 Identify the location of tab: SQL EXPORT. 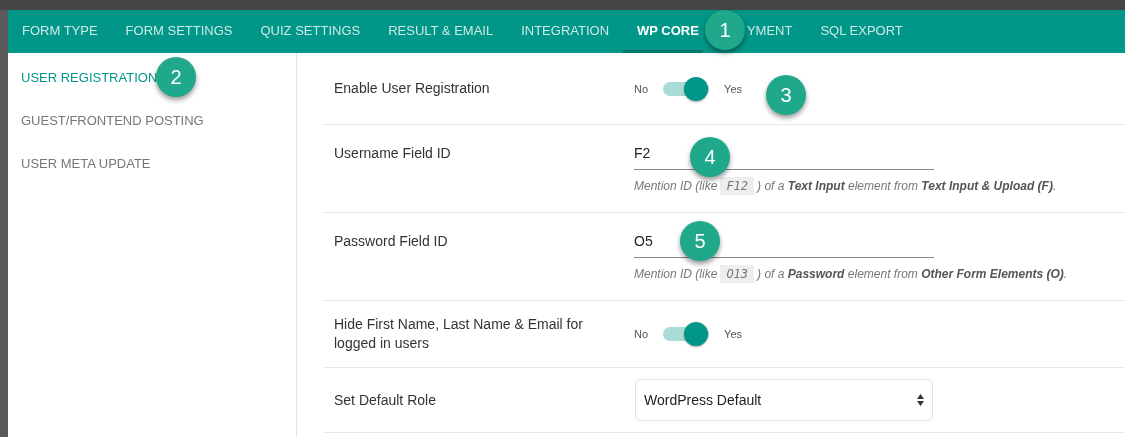
(861, 31).